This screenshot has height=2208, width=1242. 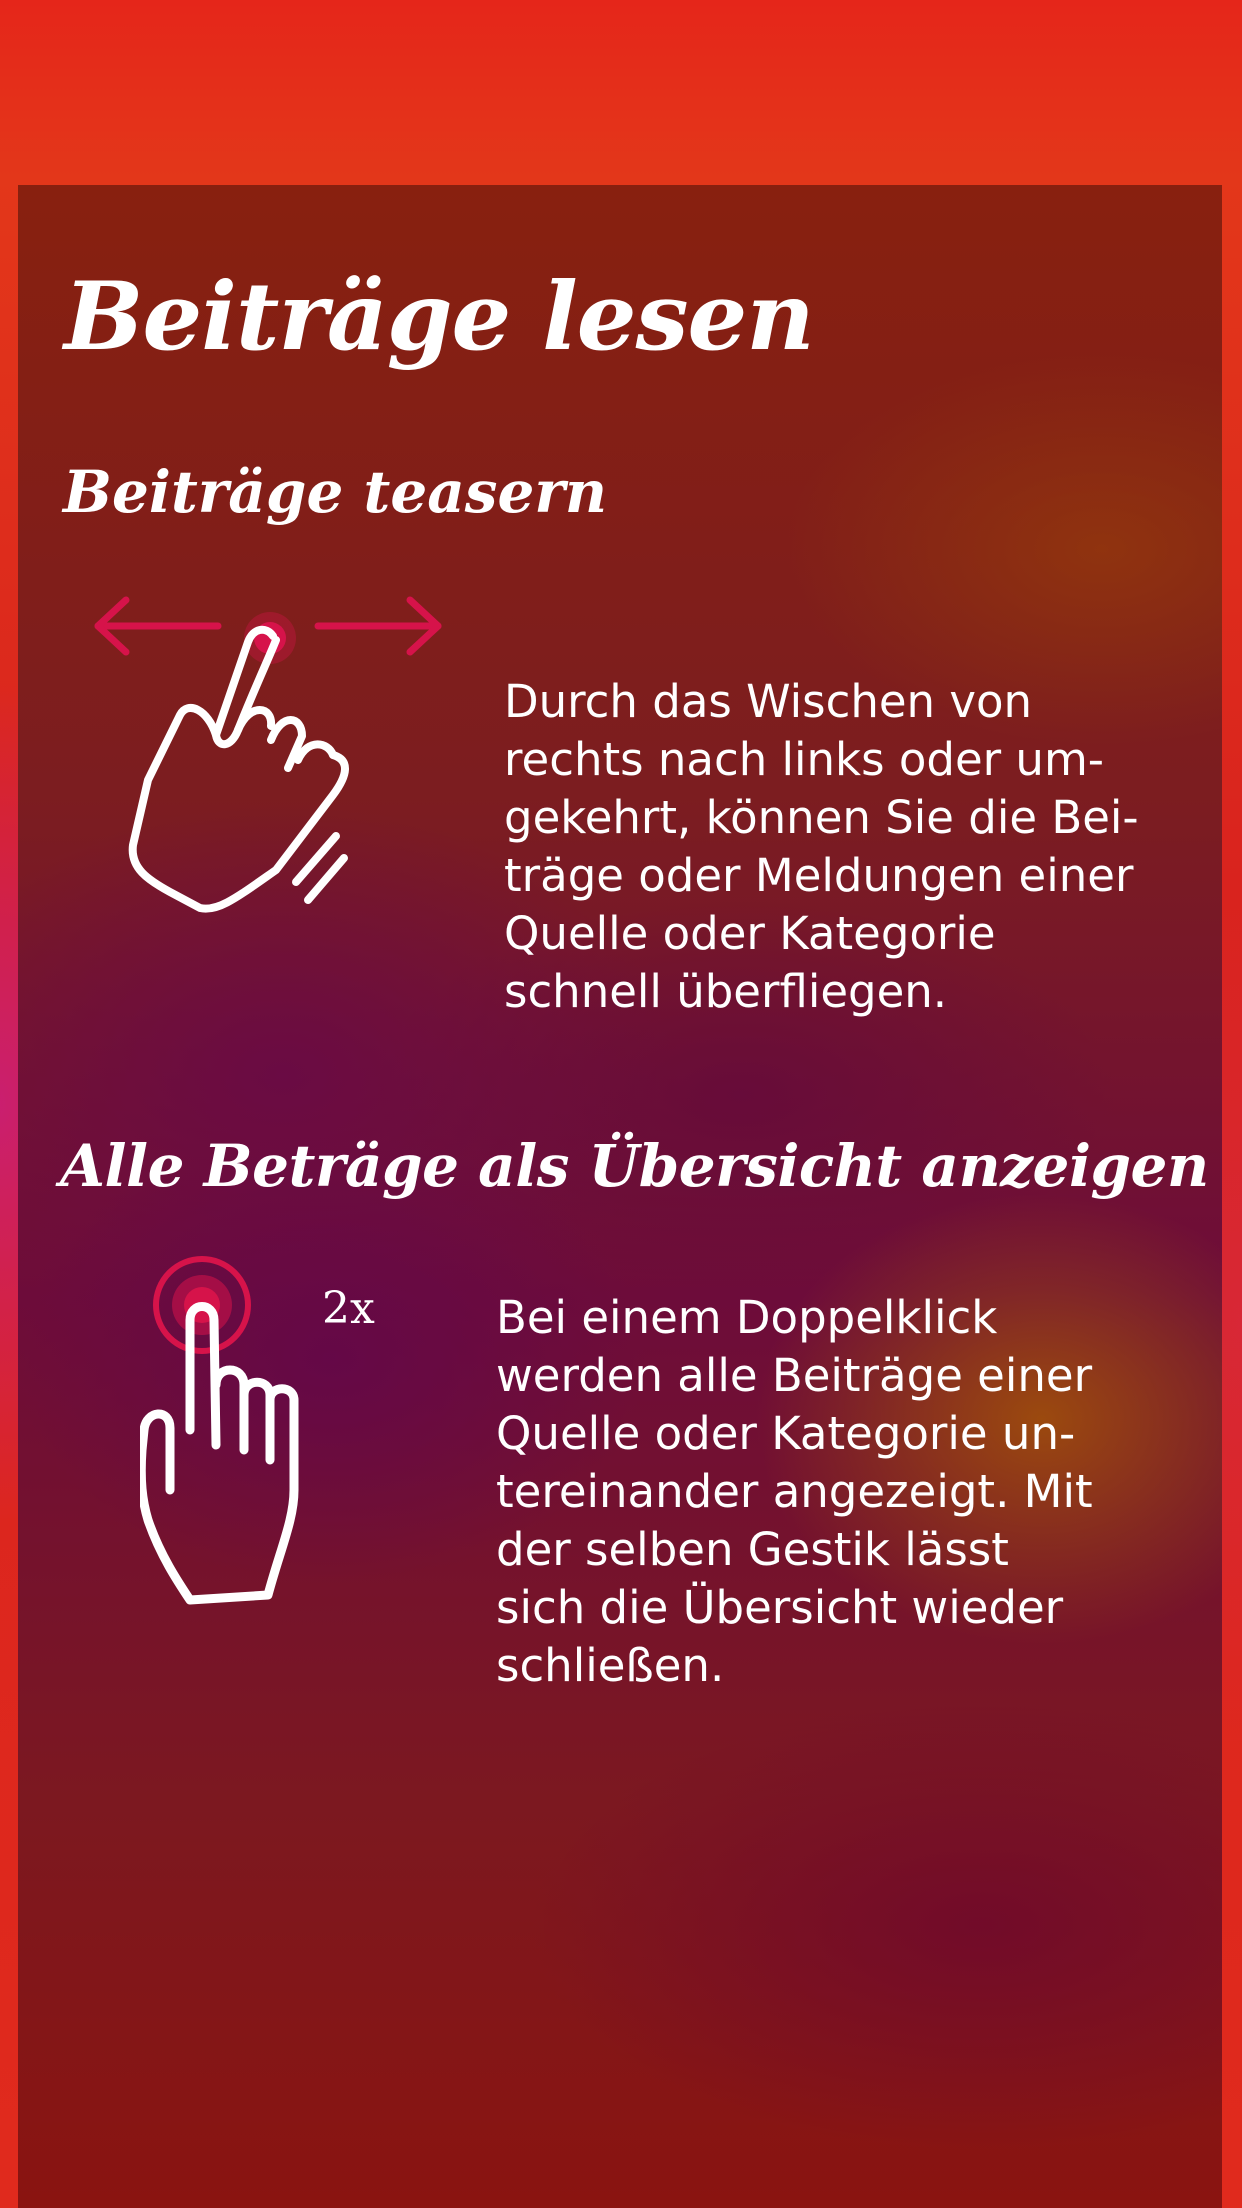 I want to click on tap-count-label: 2x, so click(x=348, y=1308).